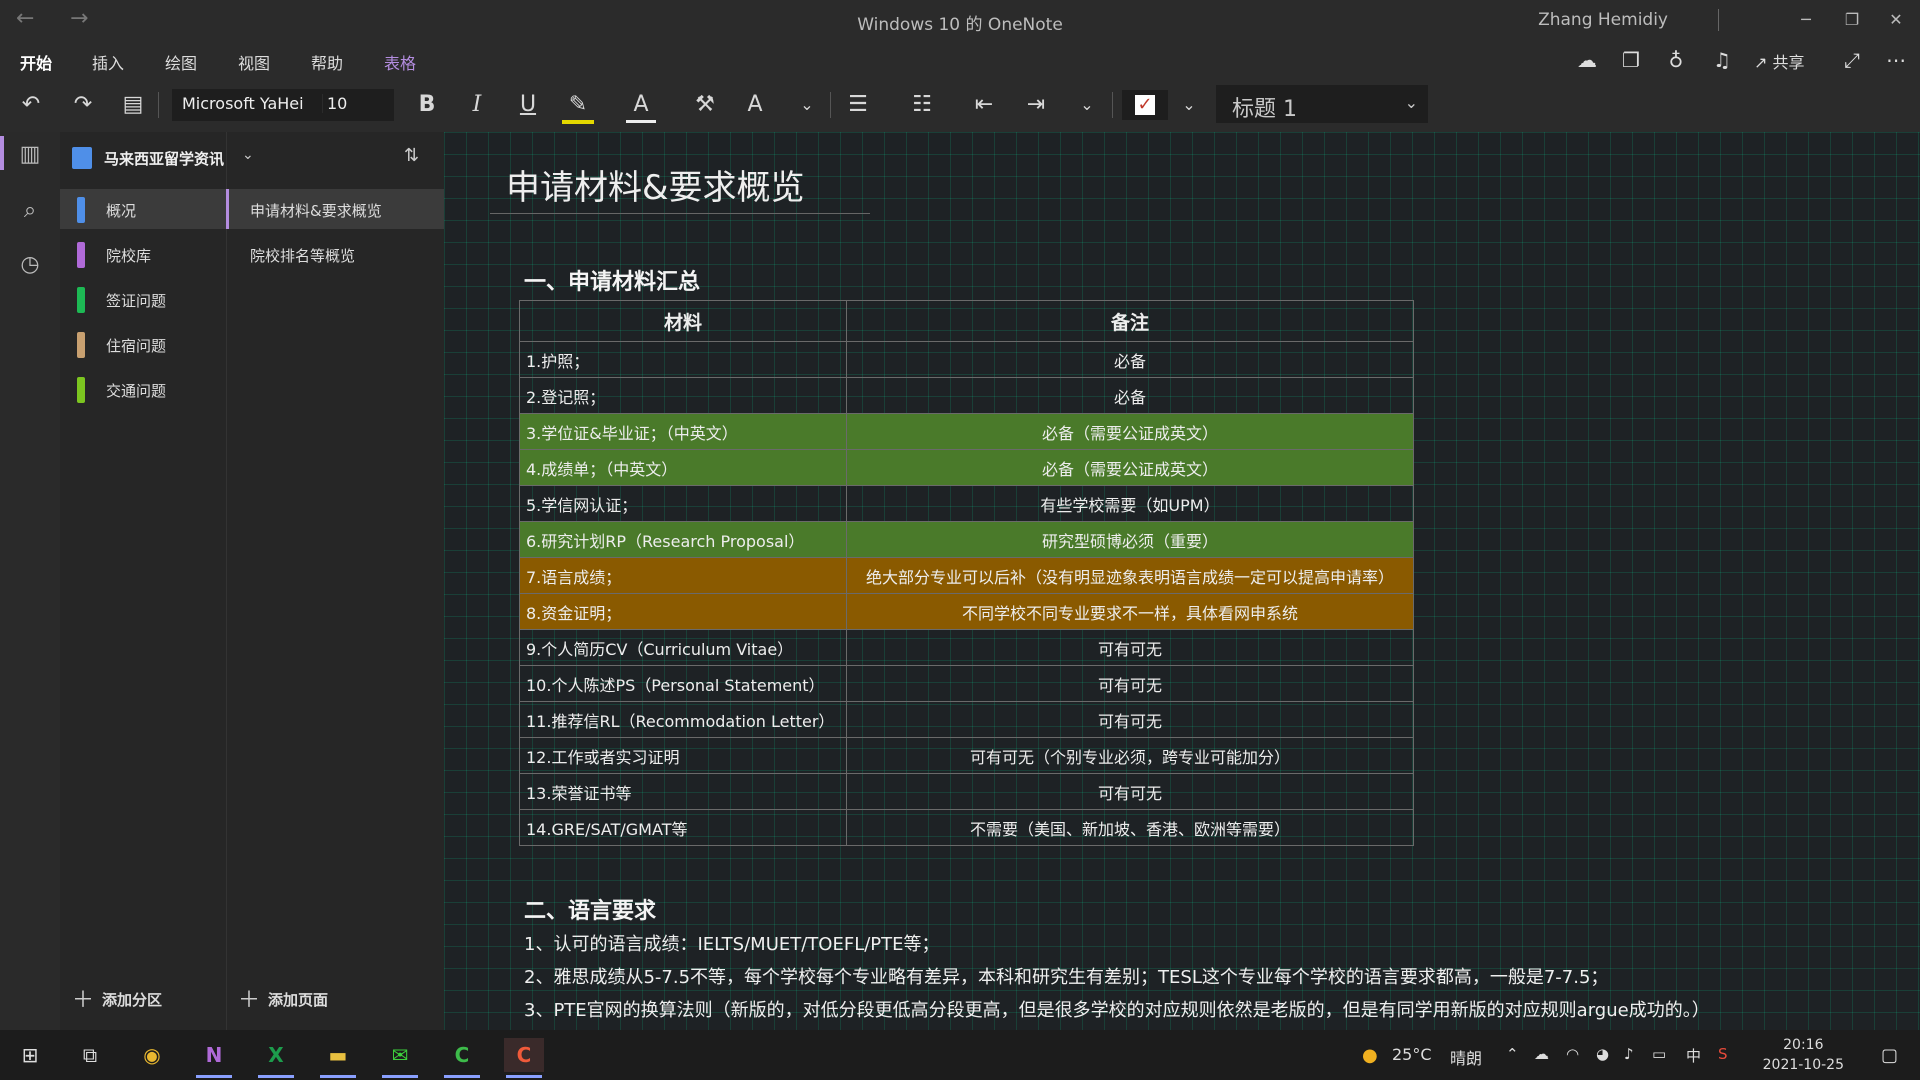  What do you see at coordinates (1803, 1055) in the screenshot?
I see `clock: 20:16 2021-10-25` at bounding box center [1803, 1055].